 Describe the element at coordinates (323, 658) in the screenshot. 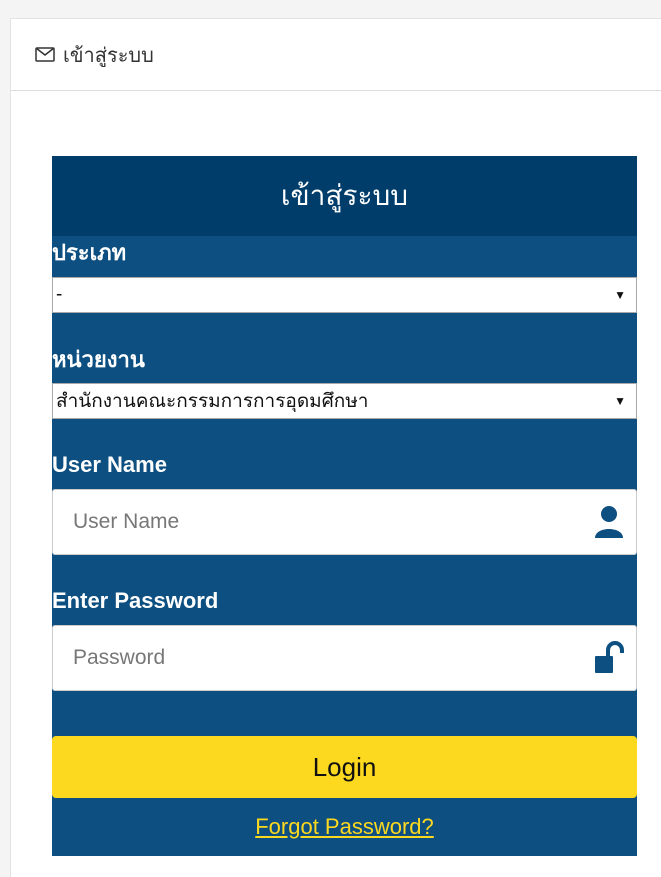

I see `password-input` at that location.